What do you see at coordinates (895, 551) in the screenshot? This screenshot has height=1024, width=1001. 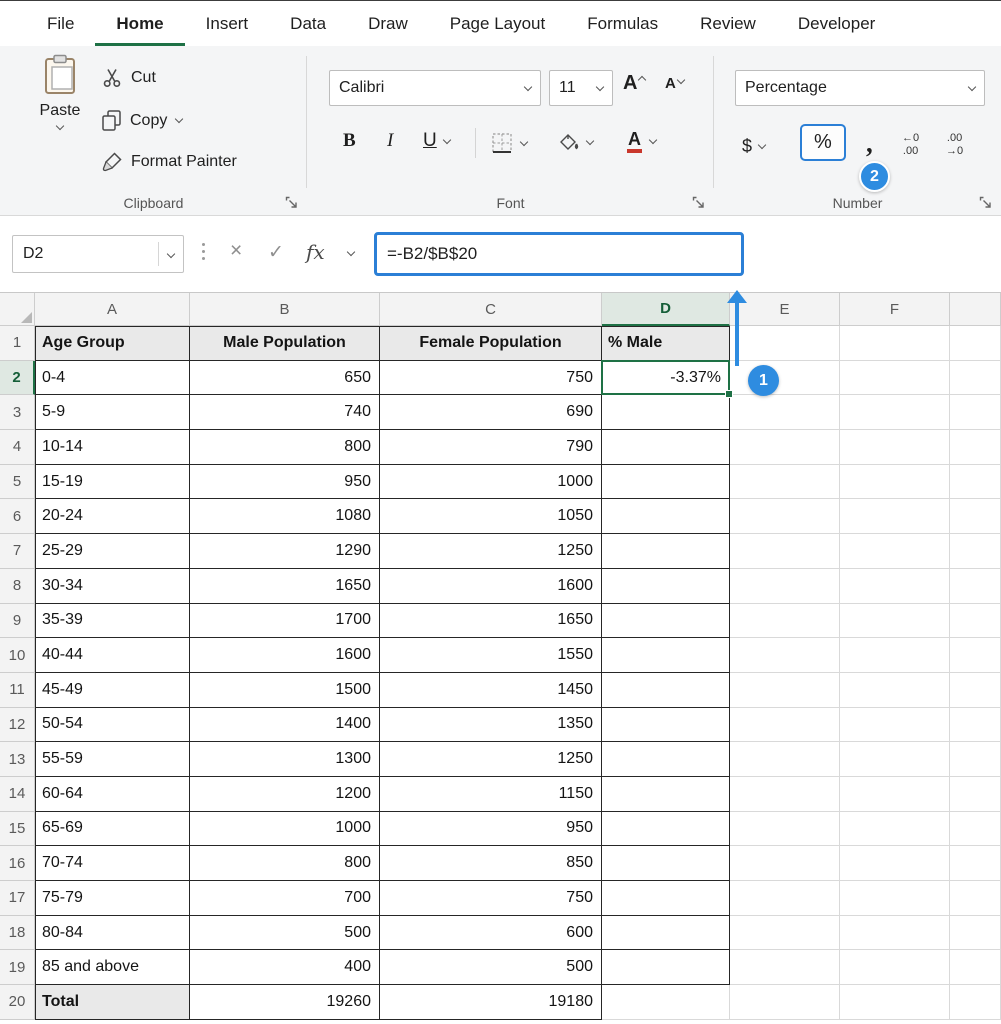 I see `cell-F7` at bounding box center [895, 551].